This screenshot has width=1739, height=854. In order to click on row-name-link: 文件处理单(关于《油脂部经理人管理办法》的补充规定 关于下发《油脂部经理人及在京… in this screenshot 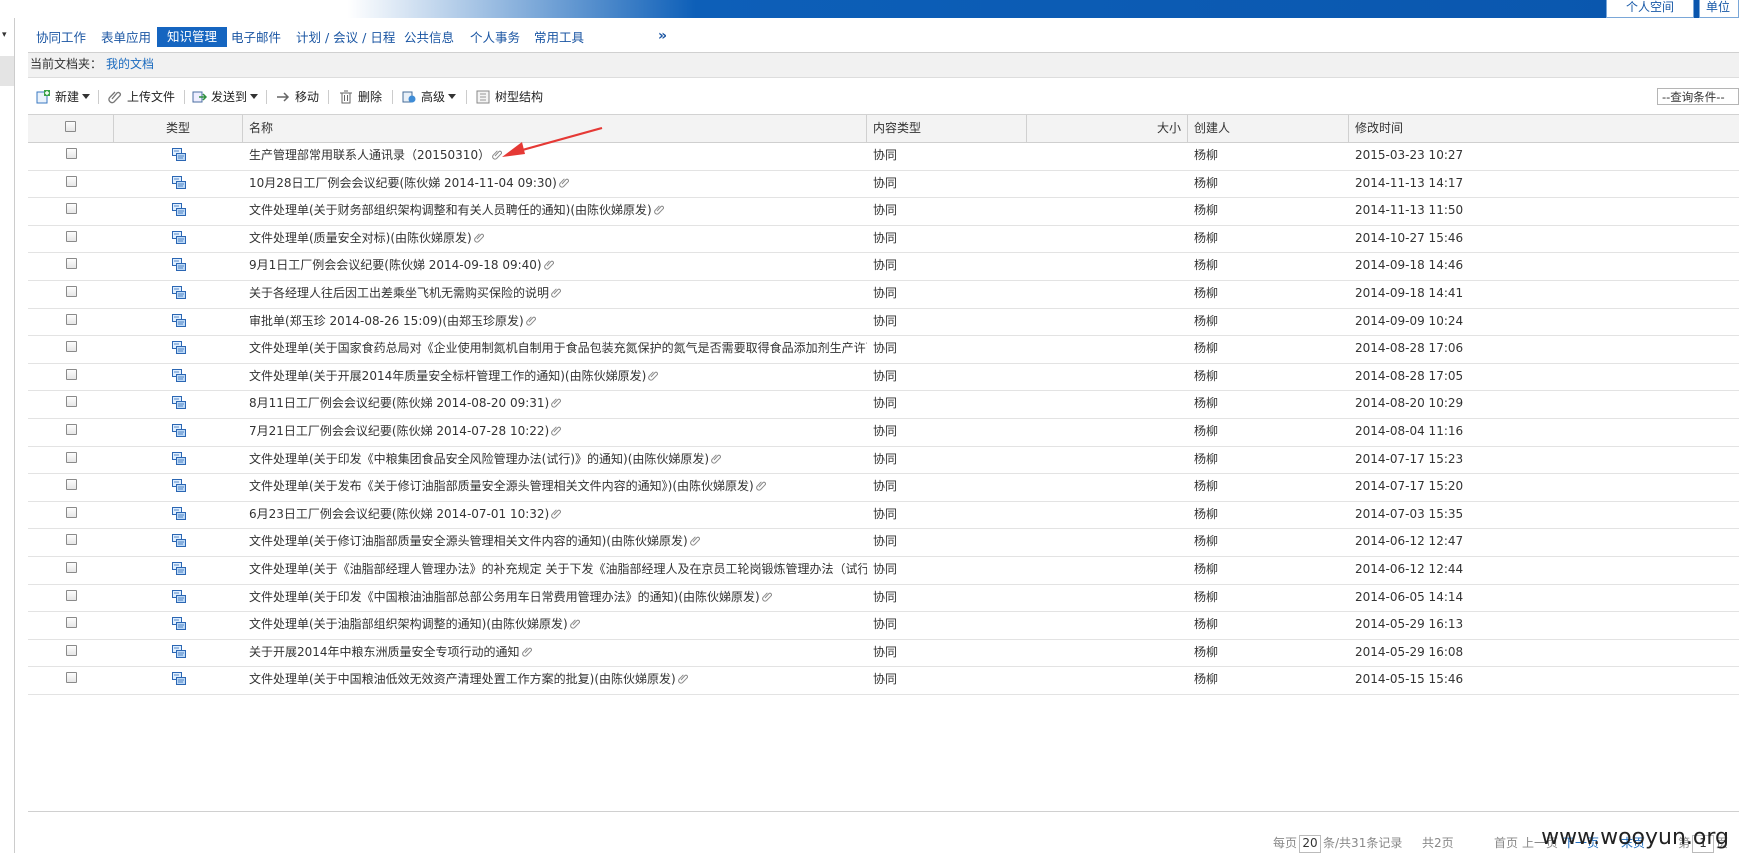, I will do `click(558, 569)`.